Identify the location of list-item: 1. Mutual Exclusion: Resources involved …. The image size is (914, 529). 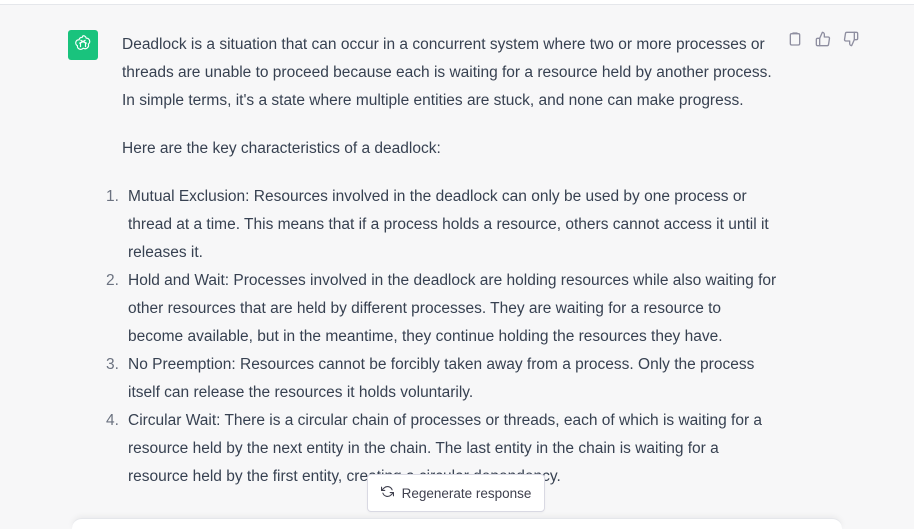
(441, 225).